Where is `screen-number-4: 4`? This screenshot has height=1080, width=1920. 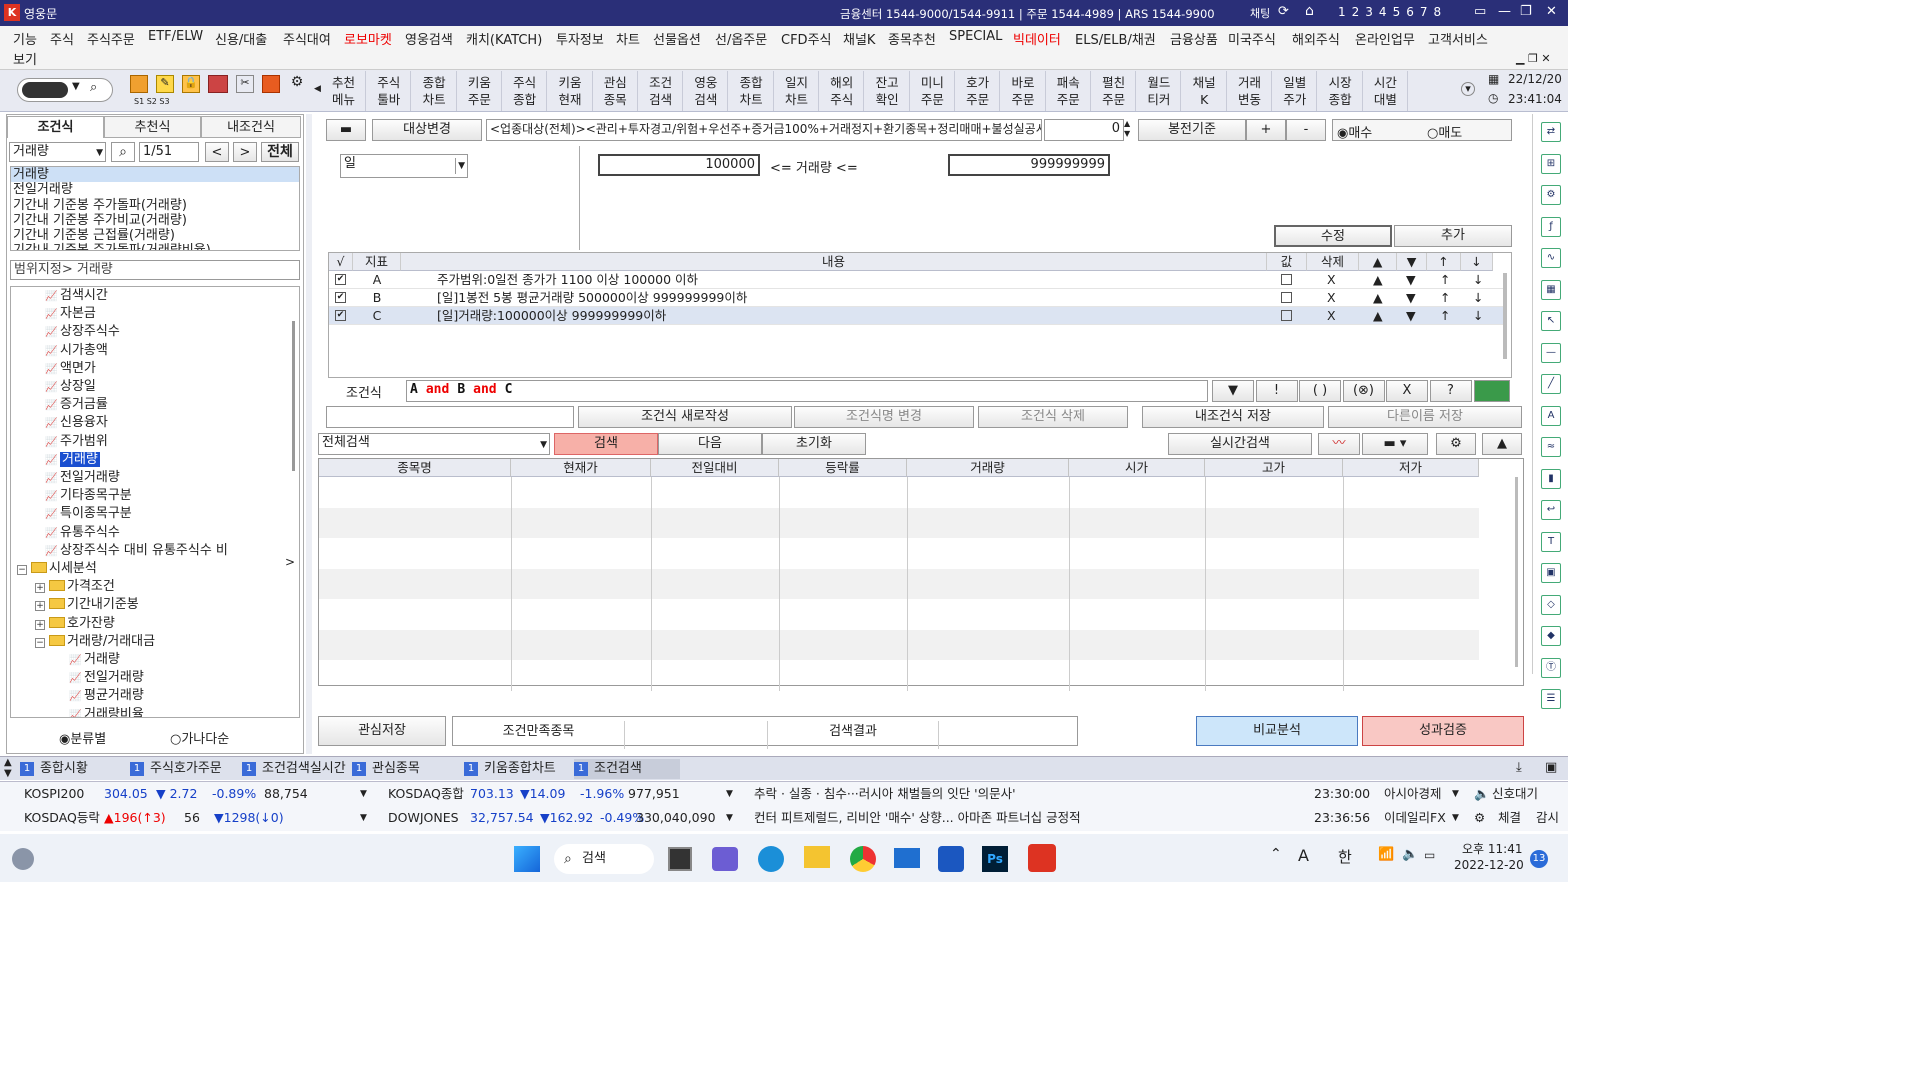
screen-number-4: 4 is located at coordinates (1383, 12).